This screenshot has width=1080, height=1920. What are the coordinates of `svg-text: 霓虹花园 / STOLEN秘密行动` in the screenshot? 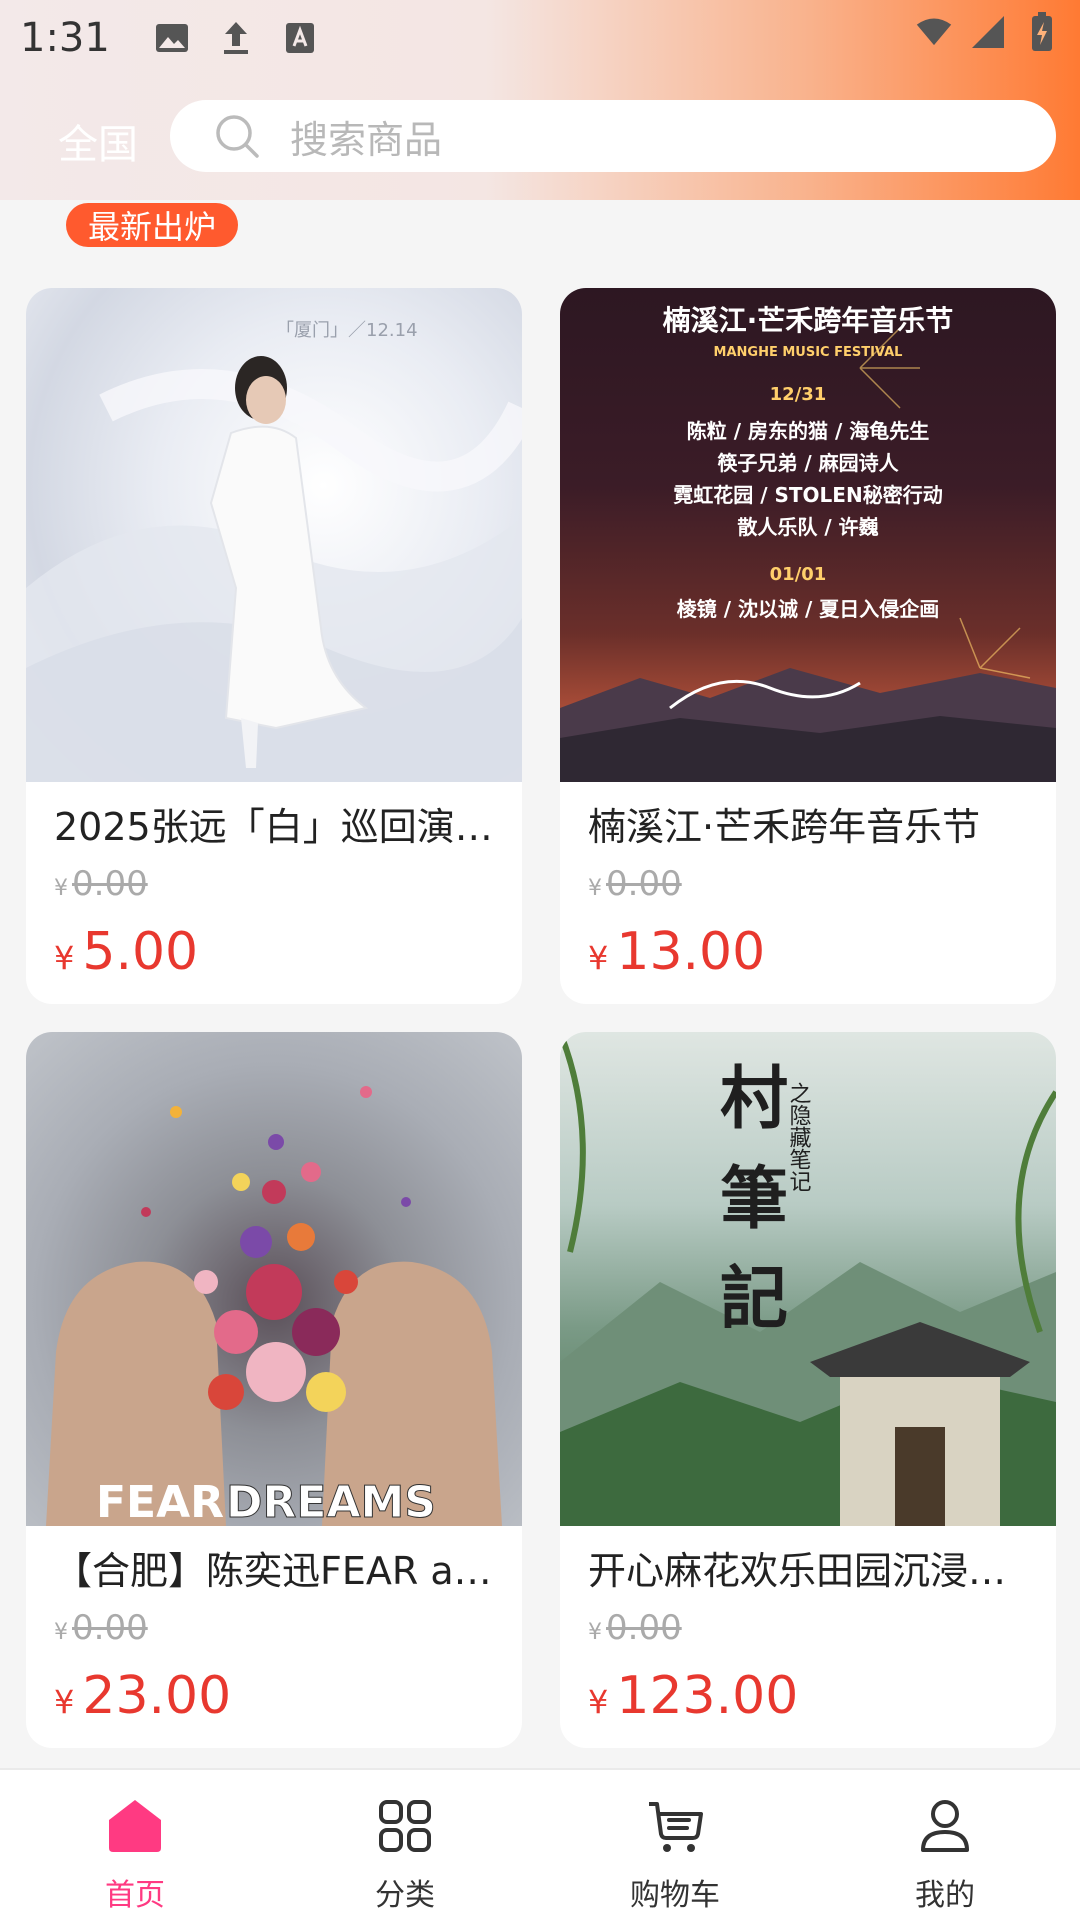 It's located at (807, 495).